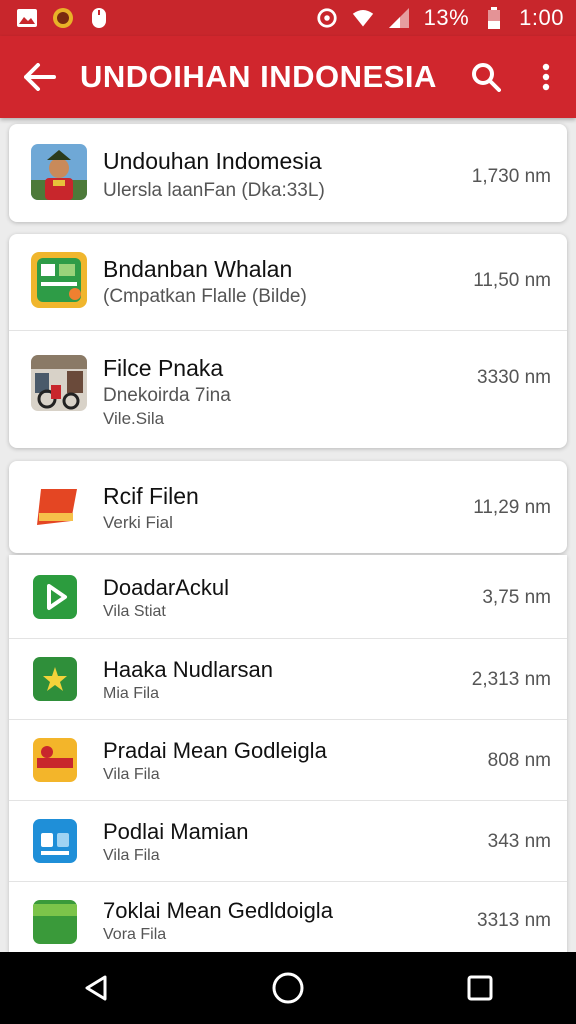 This screenshot has height=1024, width=576. I want to click on status-right-icons: 13% 1:00, so click(440, 18).